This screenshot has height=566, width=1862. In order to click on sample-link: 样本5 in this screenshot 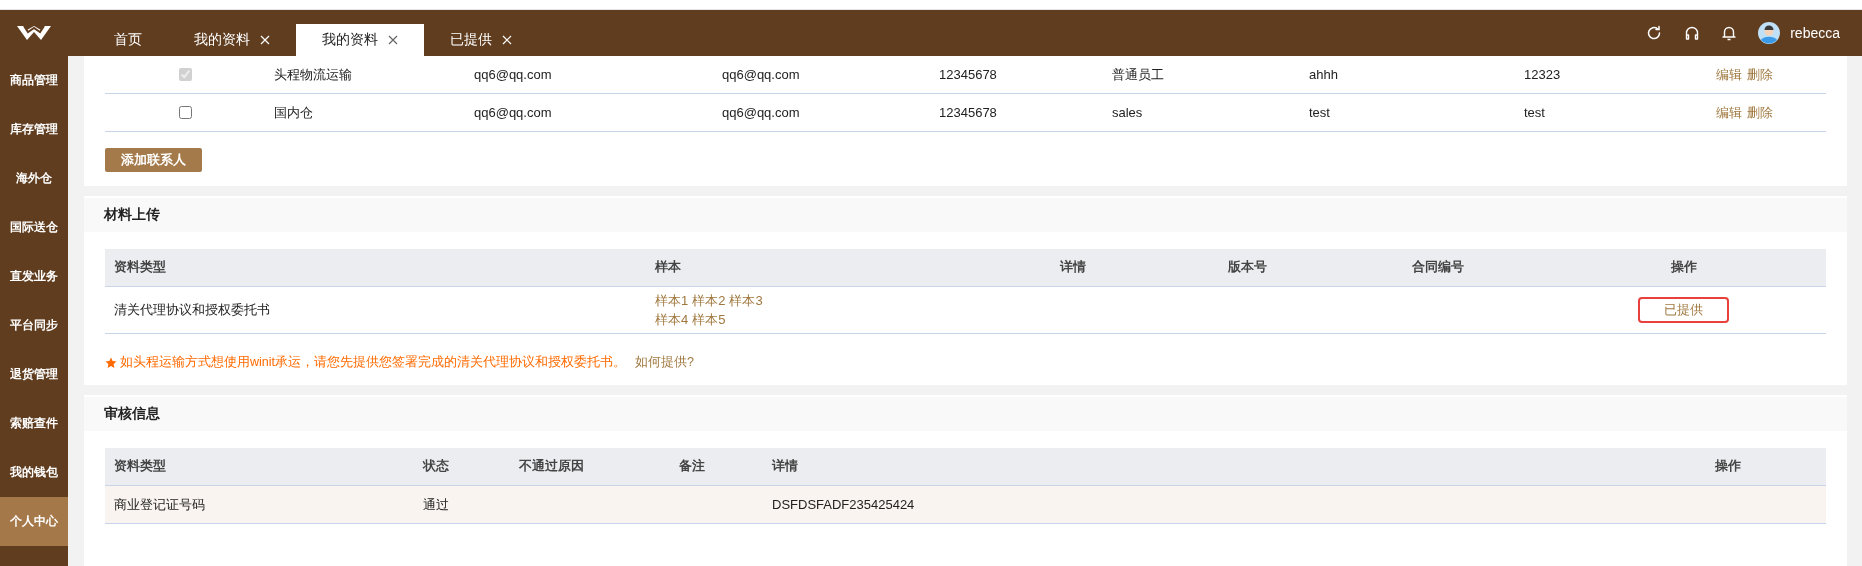, I will do `click(709, 319)`.